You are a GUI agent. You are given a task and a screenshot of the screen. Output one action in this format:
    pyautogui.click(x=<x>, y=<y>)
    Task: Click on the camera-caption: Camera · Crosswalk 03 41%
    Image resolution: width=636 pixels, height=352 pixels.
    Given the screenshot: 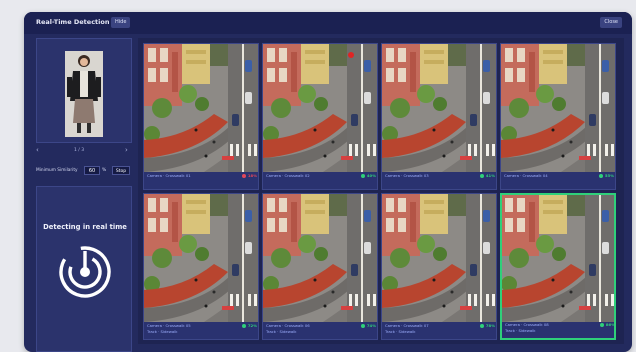 What is the action you would take?
    pyautogui.click(x=440, y=179)
    